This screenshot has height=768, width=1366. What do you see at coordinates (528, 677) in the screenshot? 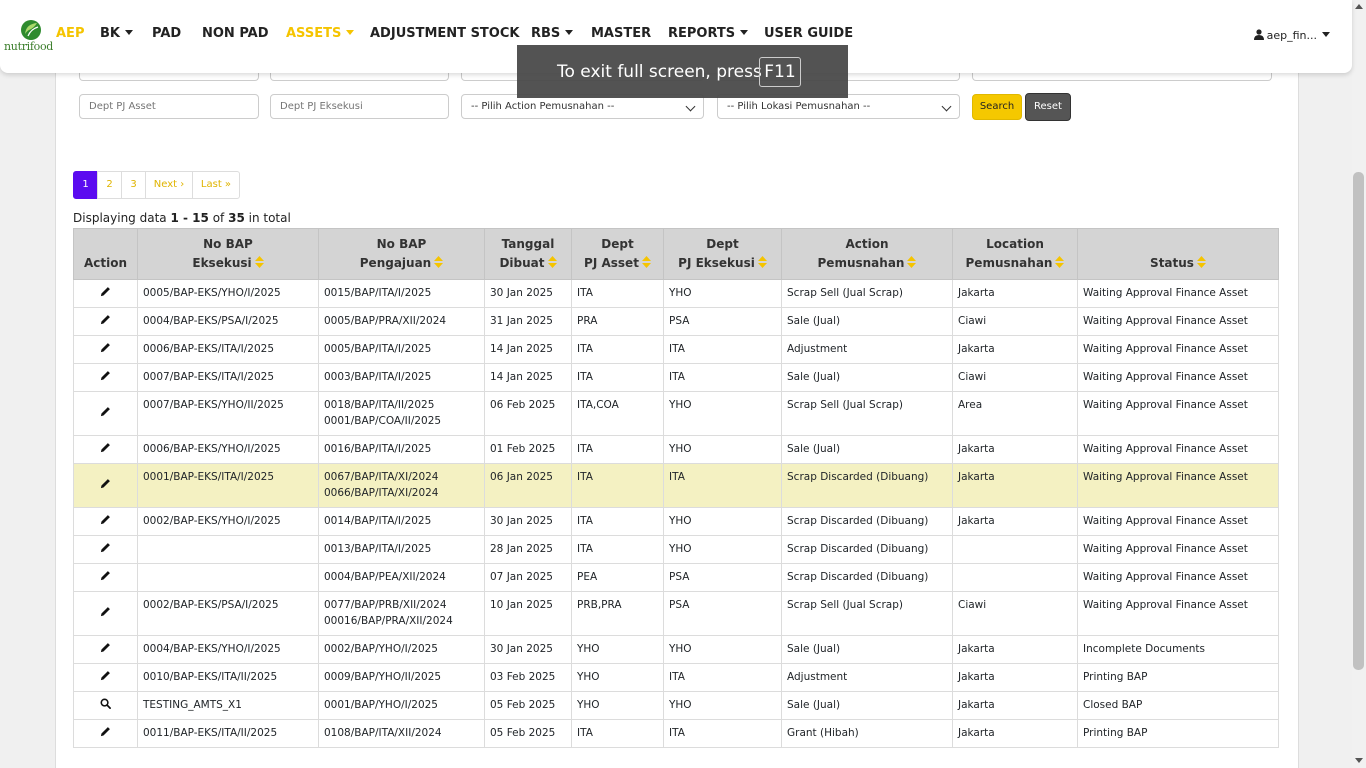
I see `tanggal-dibuat-cell: 03 Feb 2025` at bounding box center [528, 677].